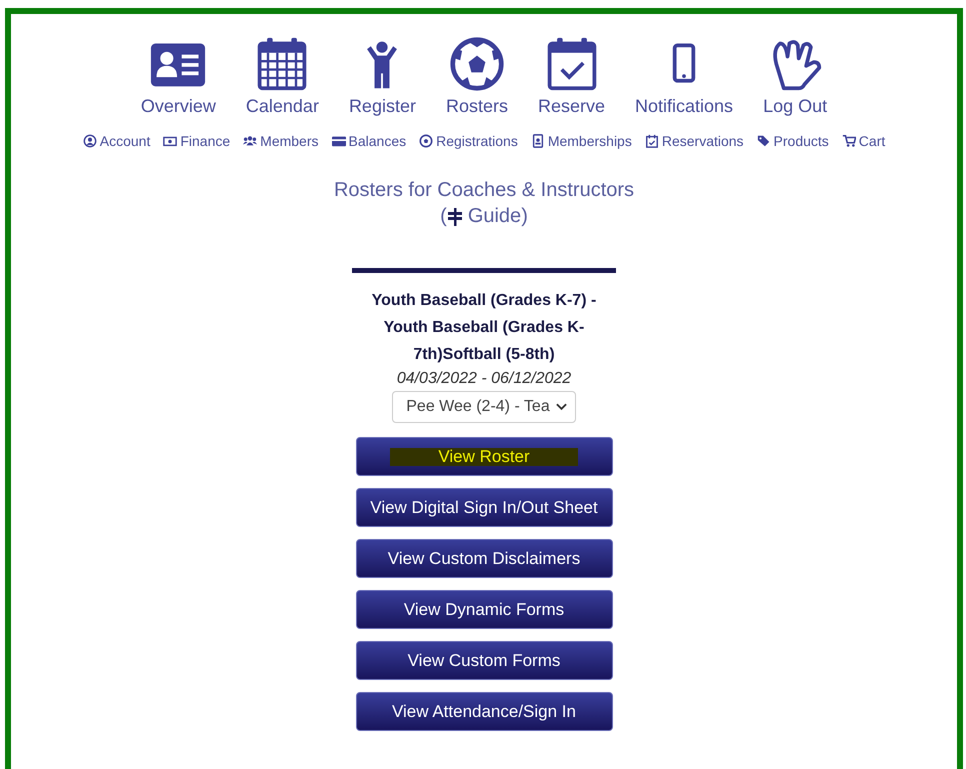 The image size is (966, 769). Describe the element at coordinates (484, 456) in the screenshot. I see `action-button: View Roster` at that location.